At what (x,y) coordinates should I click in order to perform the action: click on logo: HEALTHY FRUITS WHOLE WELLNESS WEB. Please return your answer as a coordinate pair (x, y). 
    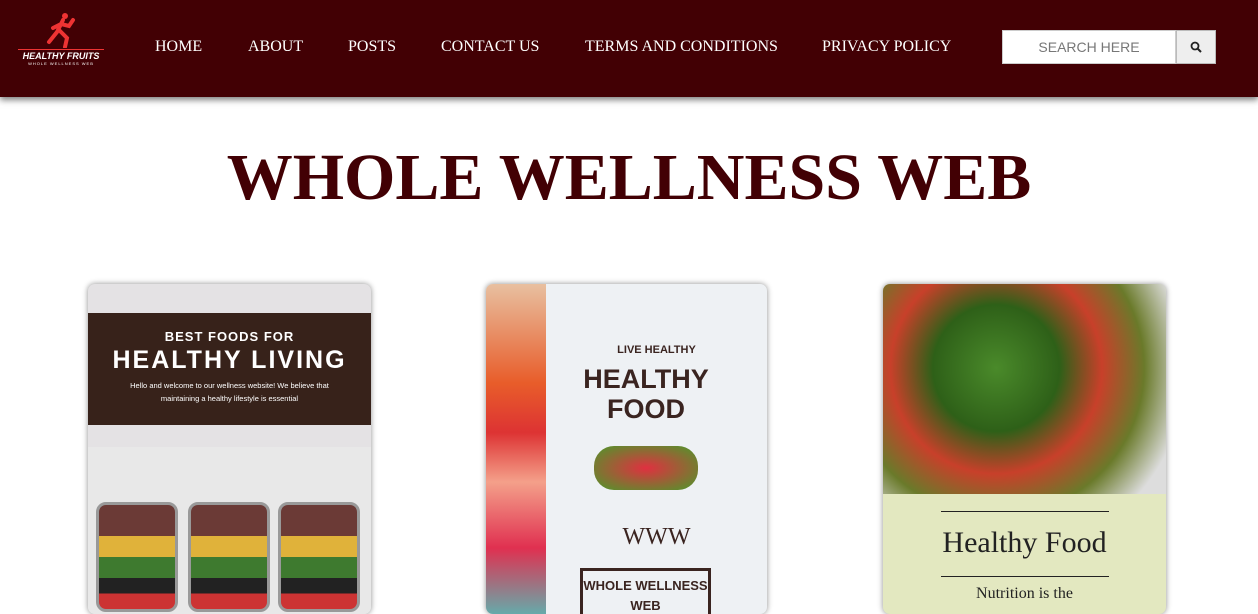
    Looking at the image, I should click on (61, 43).